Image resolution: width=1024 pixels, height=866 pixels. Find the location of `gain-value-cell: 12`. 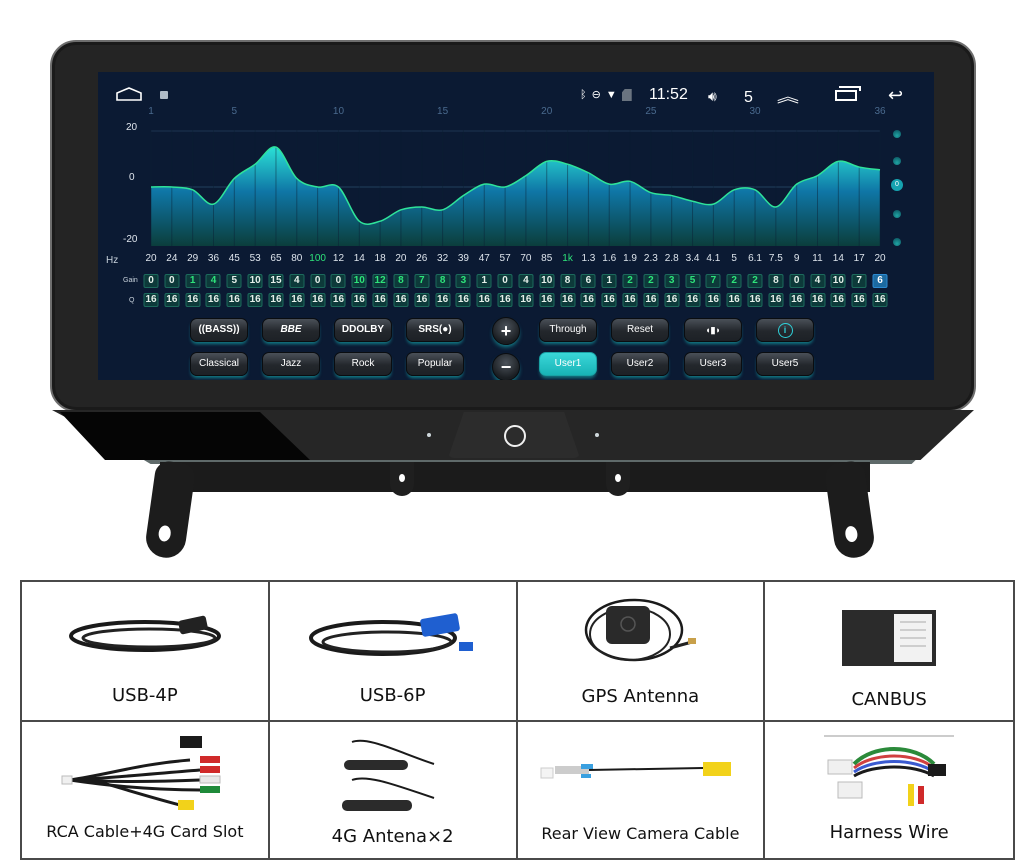

gain-value-cell: 12 is located at coordinates (380, 281).